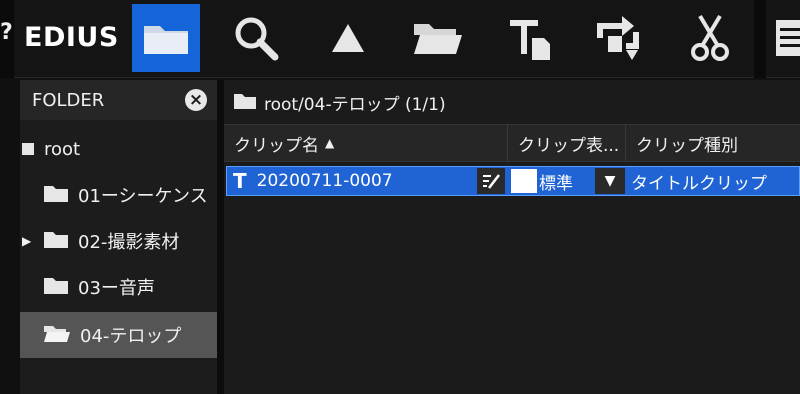 This screenshot has height=394, width=800. I want to click on folder-tree-label: 03ー音声, so click(116, 288).